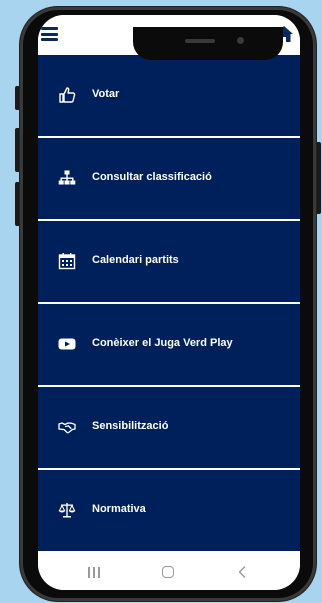 The height and width of the screenshot is (603, 322). Describe the element at coordinates (119, 509) in the screenshot. I see `menu-item-label: Normativa` at that location.